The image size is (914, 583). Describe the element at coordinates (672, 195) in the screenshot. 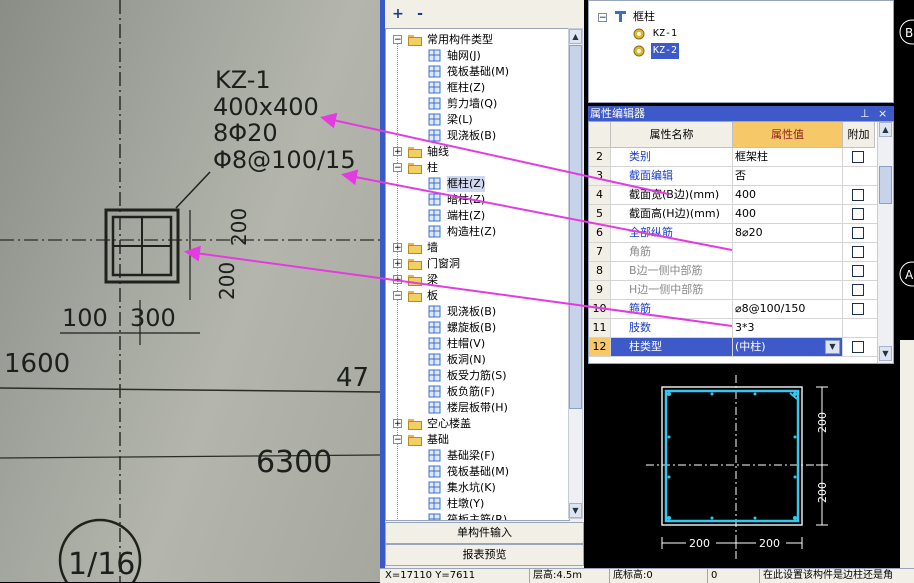

I see `property-name: 截面宽(B边)(mm)` at that location.